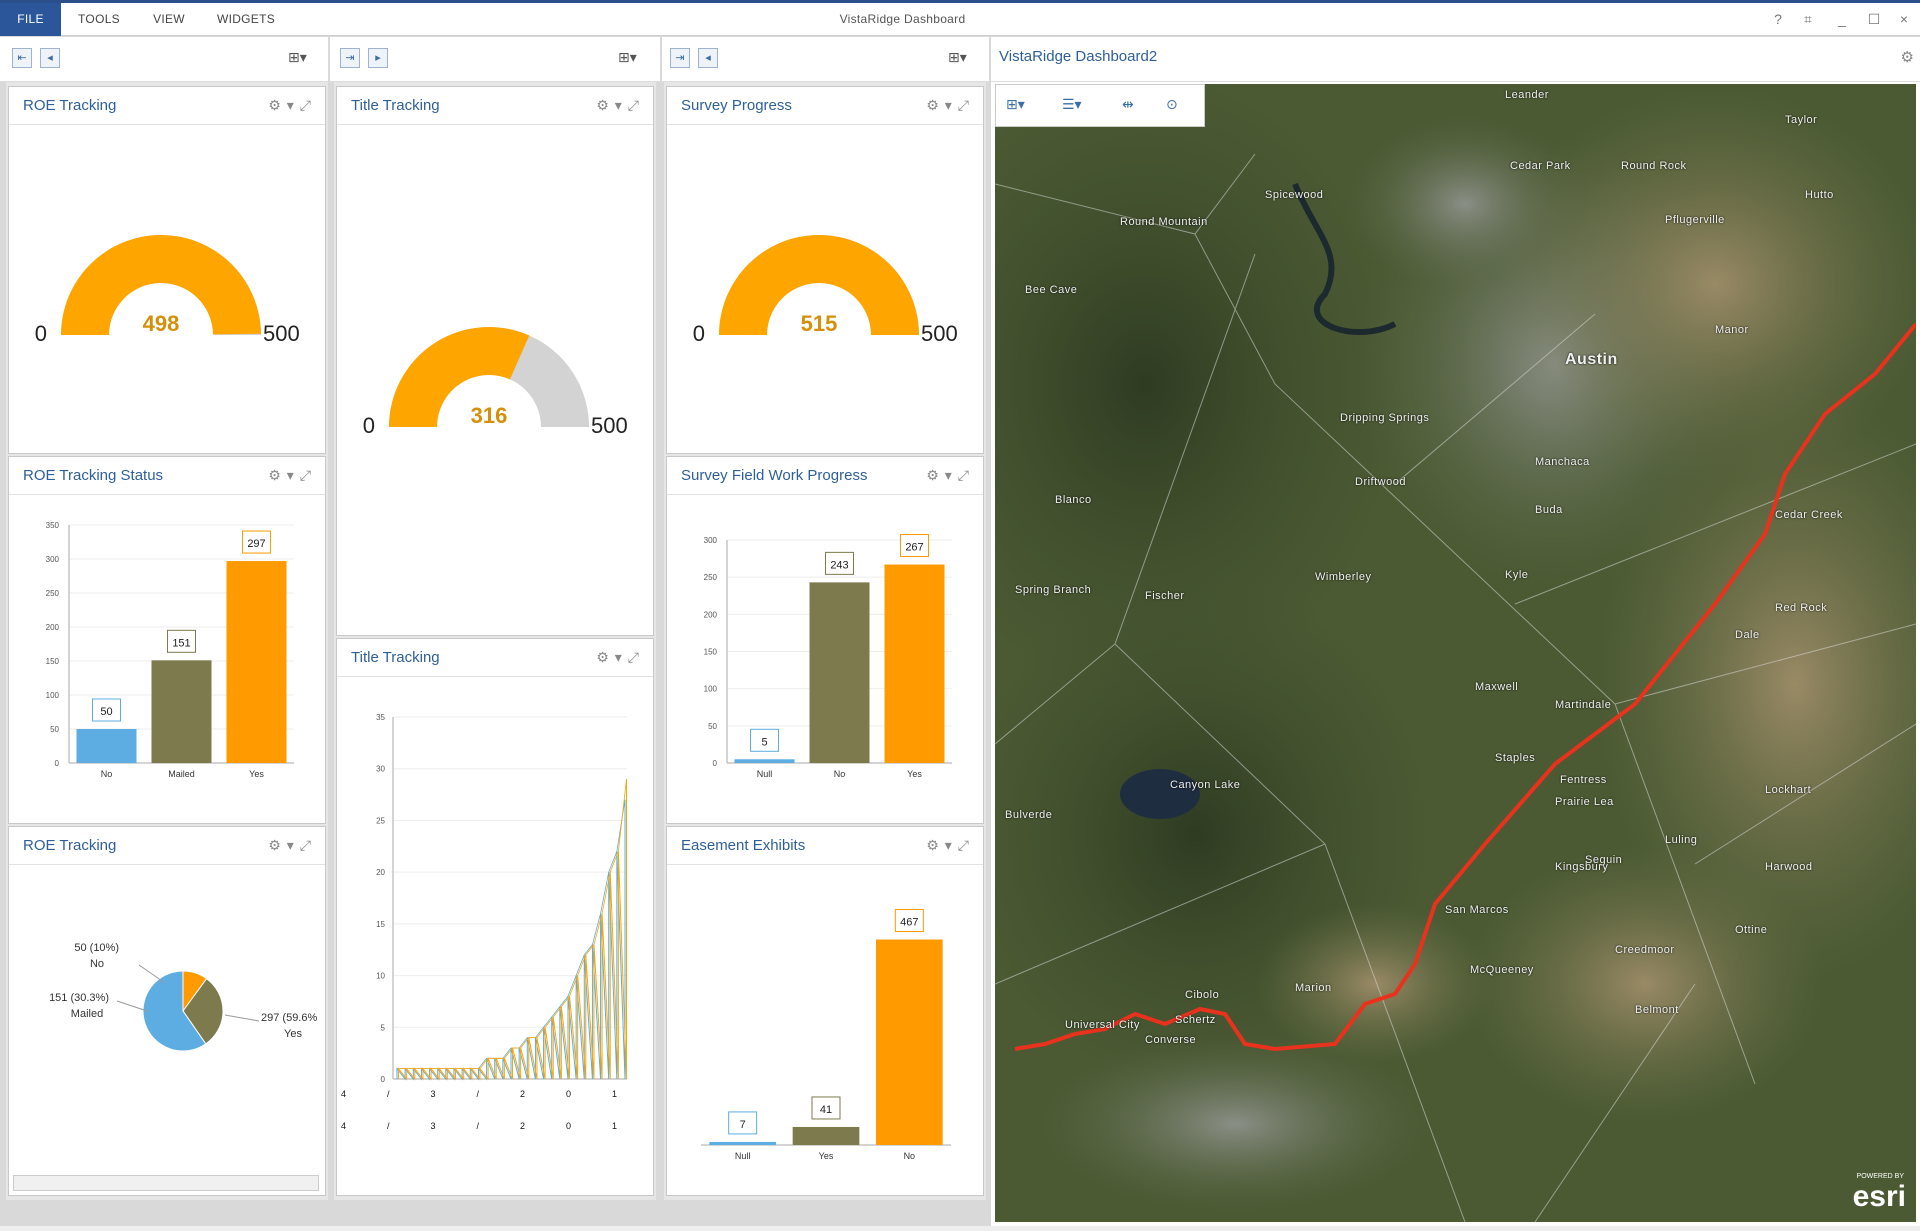 The image size is (1920, 1231). Describe the element at coordinates (164, 59) in the screenshot. I see `column1-toolbar: ⇤ ◂ ⊞▾` at that location.